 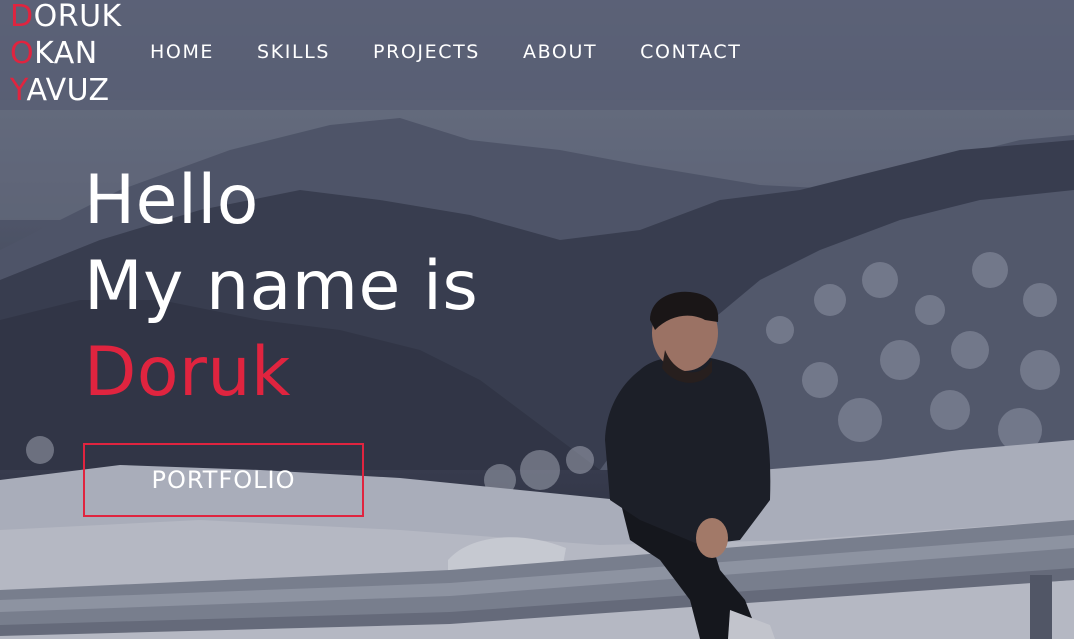 What do you see at coordinates (223, 480) in the screenshot?
I see `portfolio-button: PORTFOLIO` at bounding box center [223, 480].